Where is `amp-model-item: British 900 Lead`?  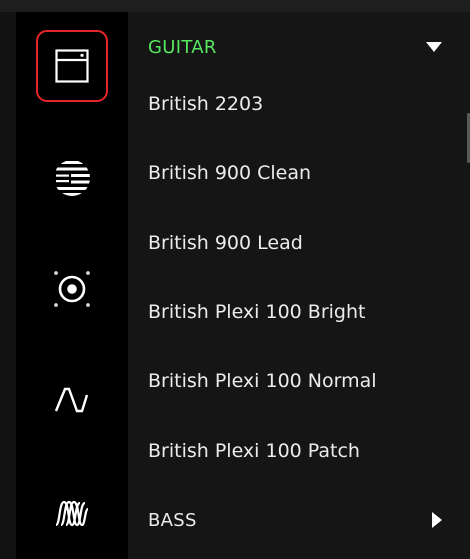
amp-model-item: British 900 Lead is located at coordinates (298, 243).